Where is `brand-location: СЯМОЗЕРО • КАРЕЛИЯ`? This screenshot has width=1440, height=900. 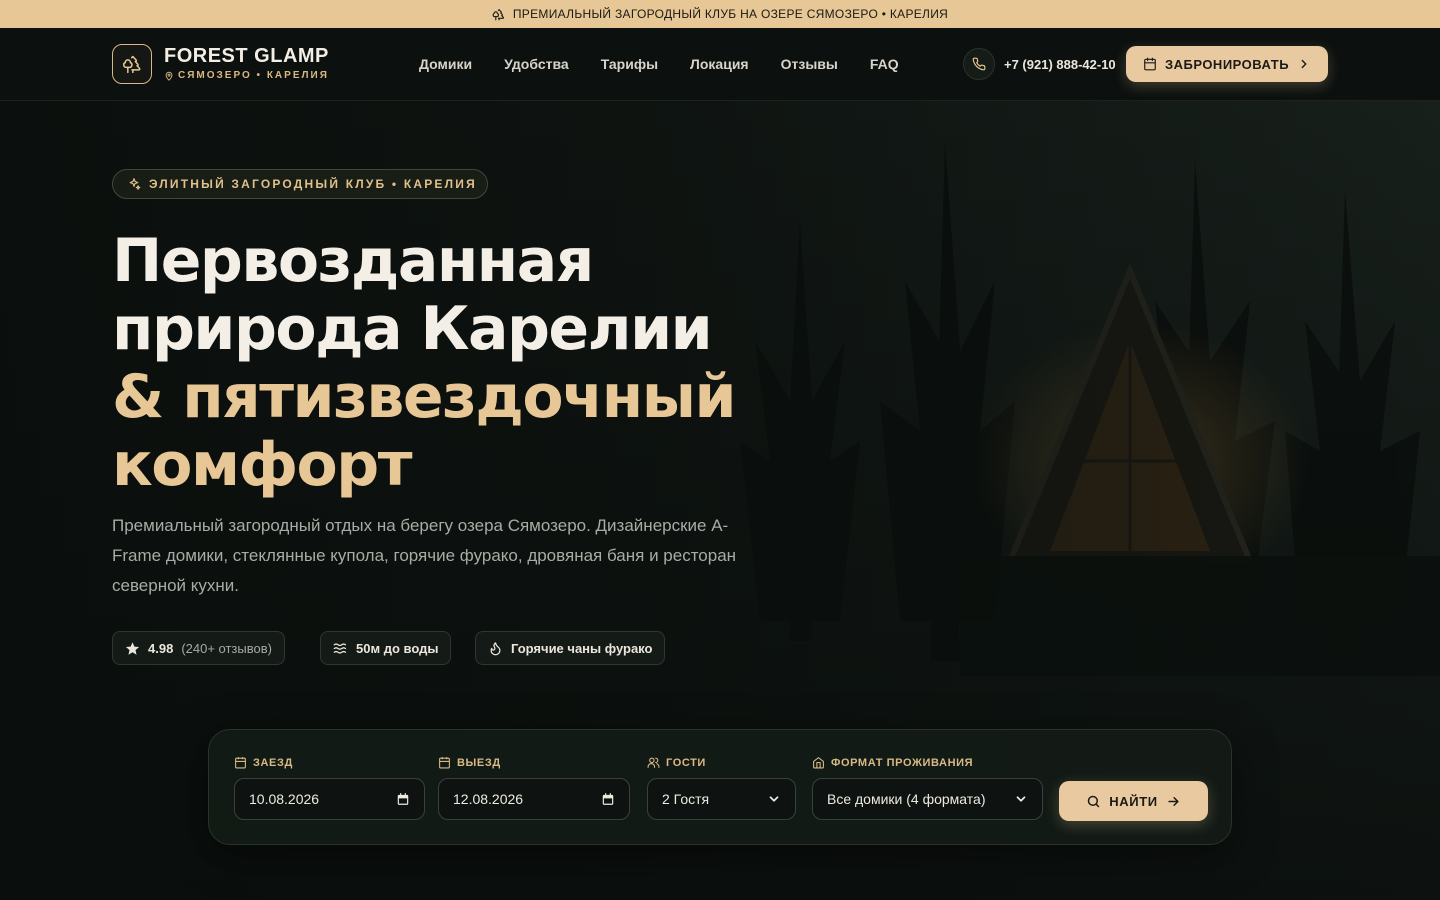
brand-location: СЯМОЗЕРО • КАРЕЛИЯ is located at coordinates (246, 75).